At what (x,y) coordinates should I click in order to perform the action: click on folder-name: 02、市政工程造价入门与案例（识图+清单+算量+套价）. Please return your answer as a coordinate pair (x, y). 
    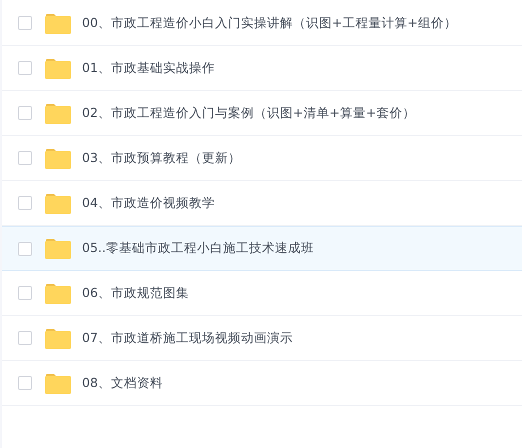
    Looking at the image, I should click on (249, 113).